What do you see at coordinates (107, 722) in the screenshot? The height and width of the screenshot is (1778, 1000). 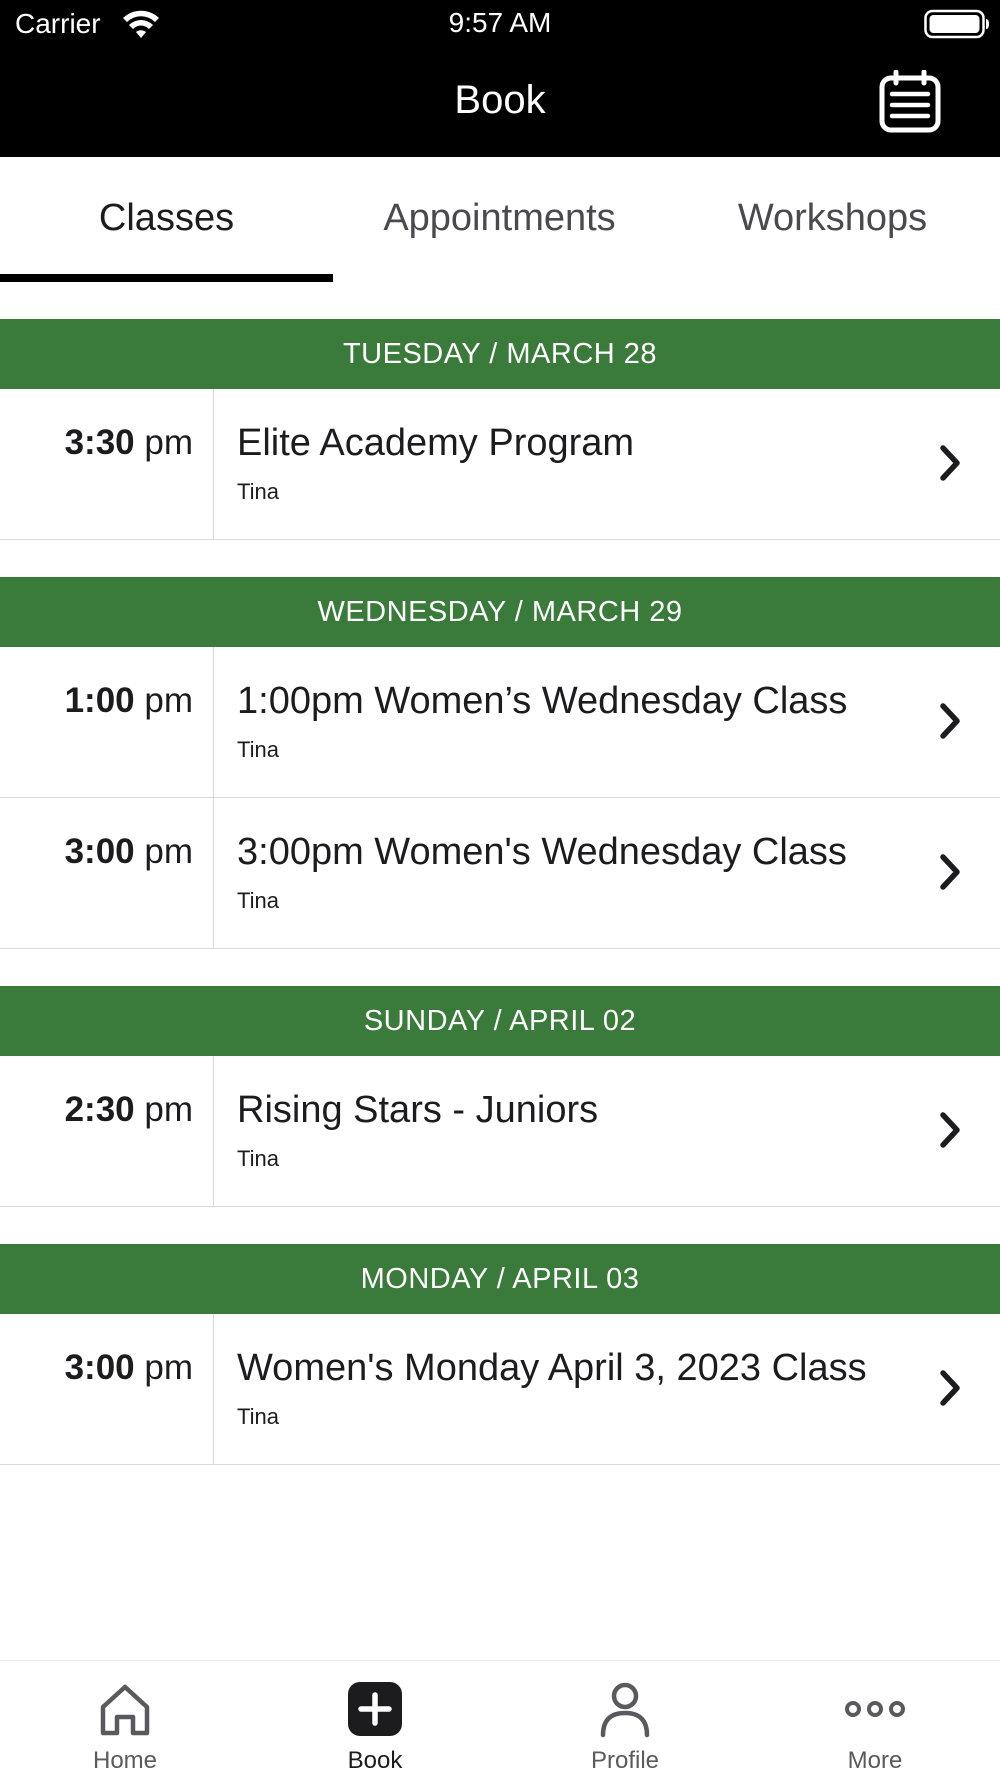 I see `time-column: 1:00 pm` at bounding box center [107, 722].